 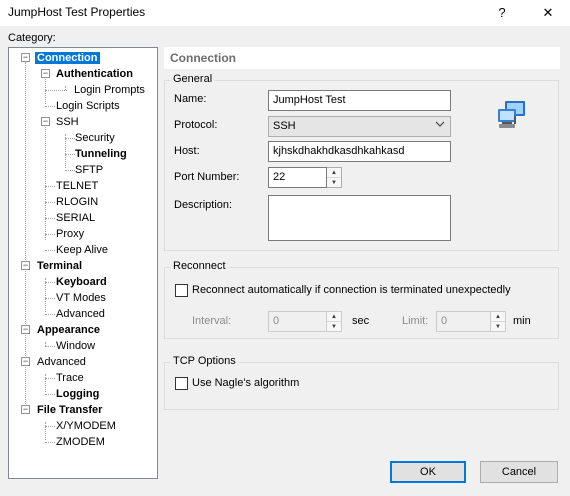 What do you see at coordinates (25, 409) in the screenshot?
I see `collapse-file-transfer-icon: −` at bounding box center [25, 409].